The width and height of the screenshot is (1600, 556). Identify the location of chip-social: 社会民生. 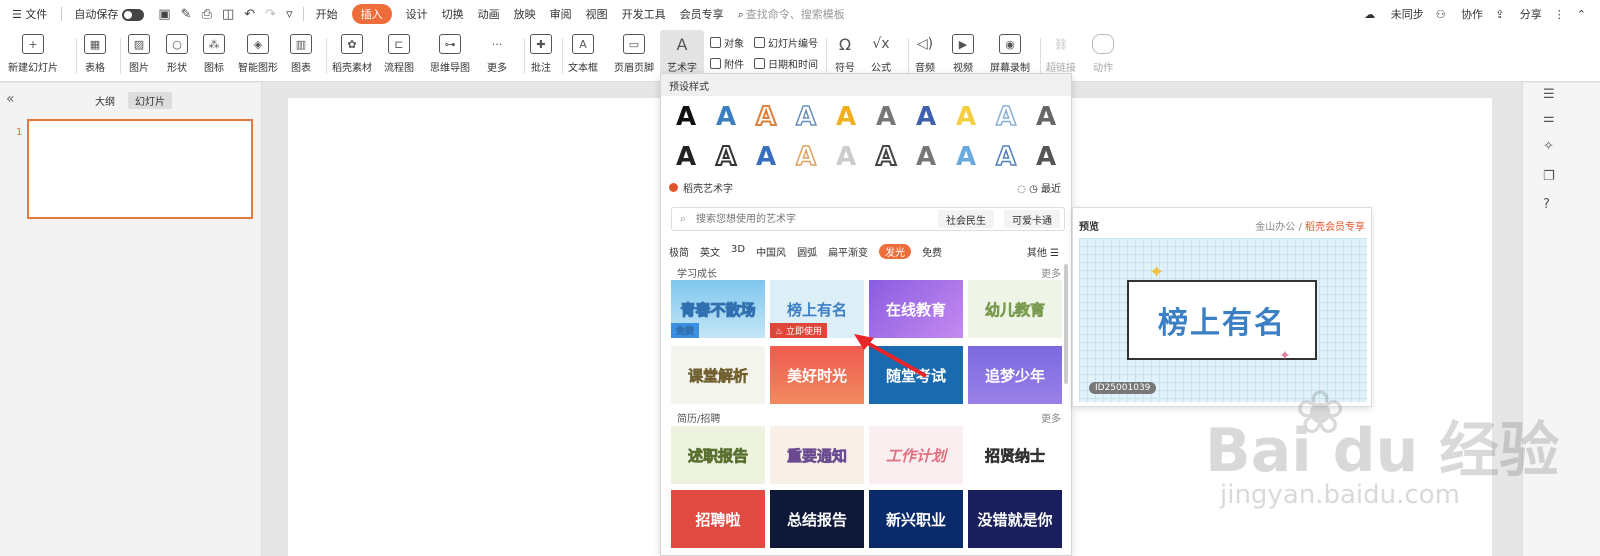
(966, 219).